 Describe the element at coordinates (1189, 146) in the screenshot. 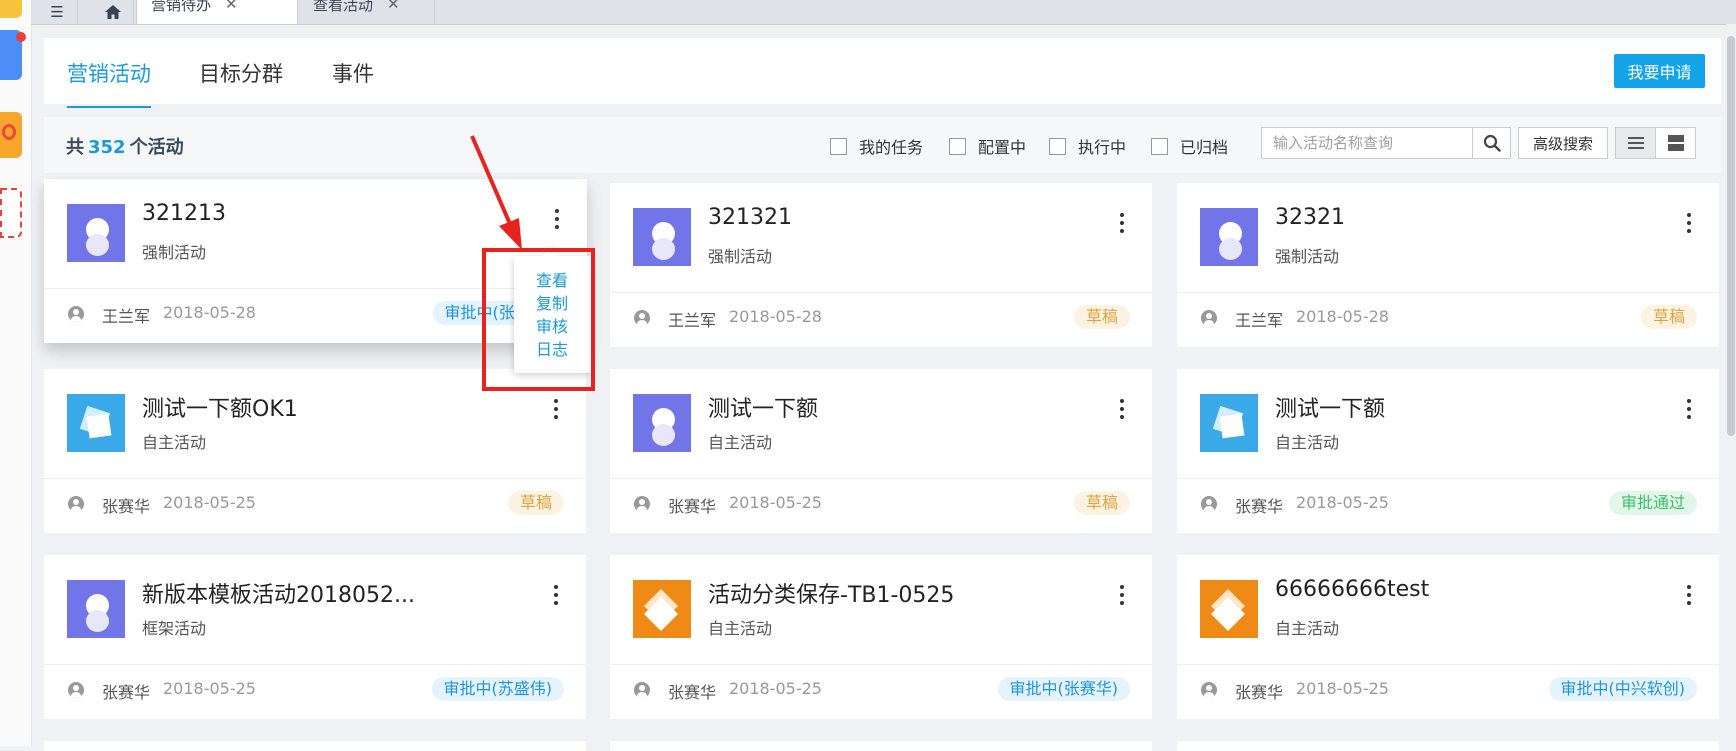

I see `filter-archived: 已归档` at that location.